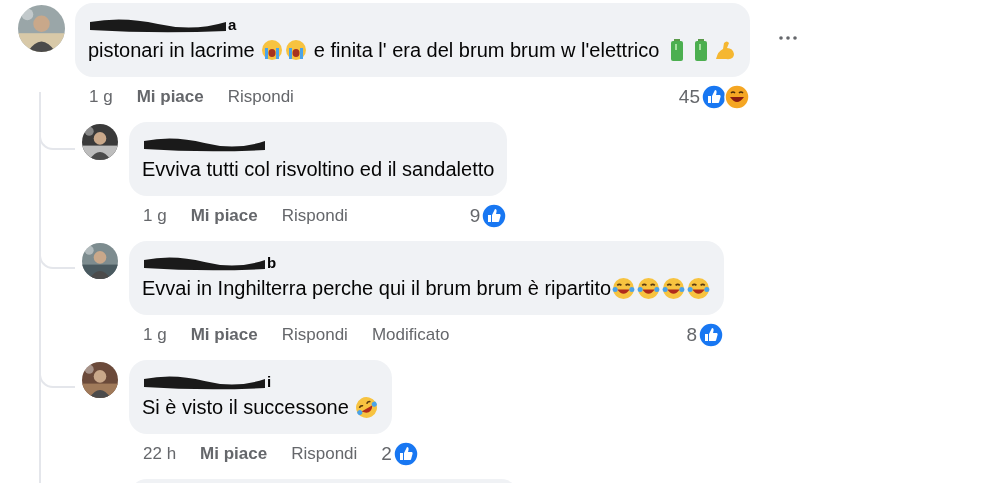 Image resolution: width=1006 pixels, height=483 pixels. What do you see at coordinates (269, 382) in the screenshot?
I see `author-name: i` at bounding box center [269, 382].